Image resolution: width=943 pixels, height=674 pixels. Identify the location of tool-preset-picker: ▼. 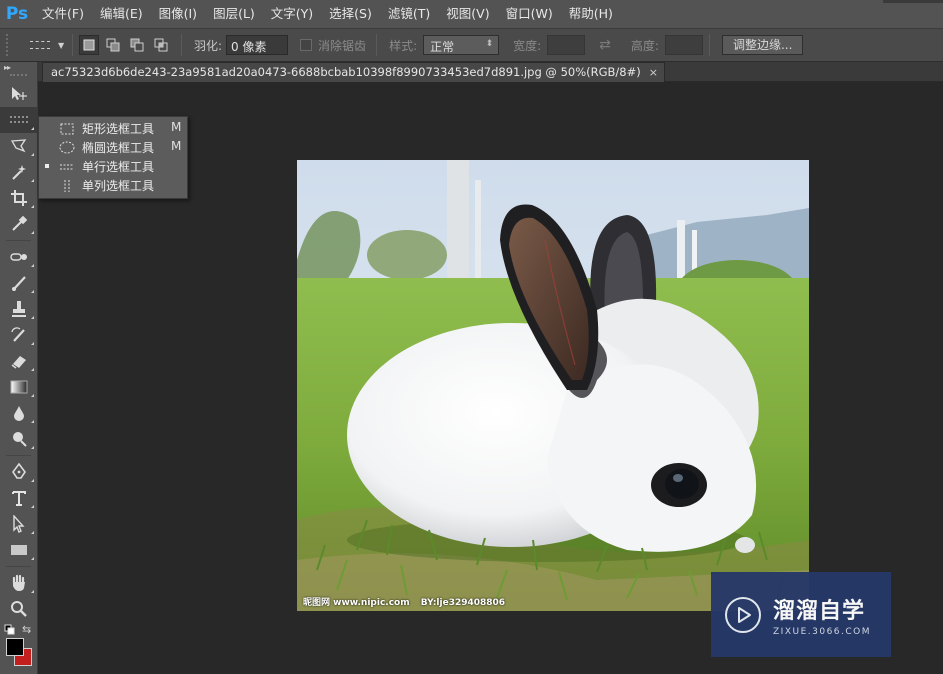
(43, 45).